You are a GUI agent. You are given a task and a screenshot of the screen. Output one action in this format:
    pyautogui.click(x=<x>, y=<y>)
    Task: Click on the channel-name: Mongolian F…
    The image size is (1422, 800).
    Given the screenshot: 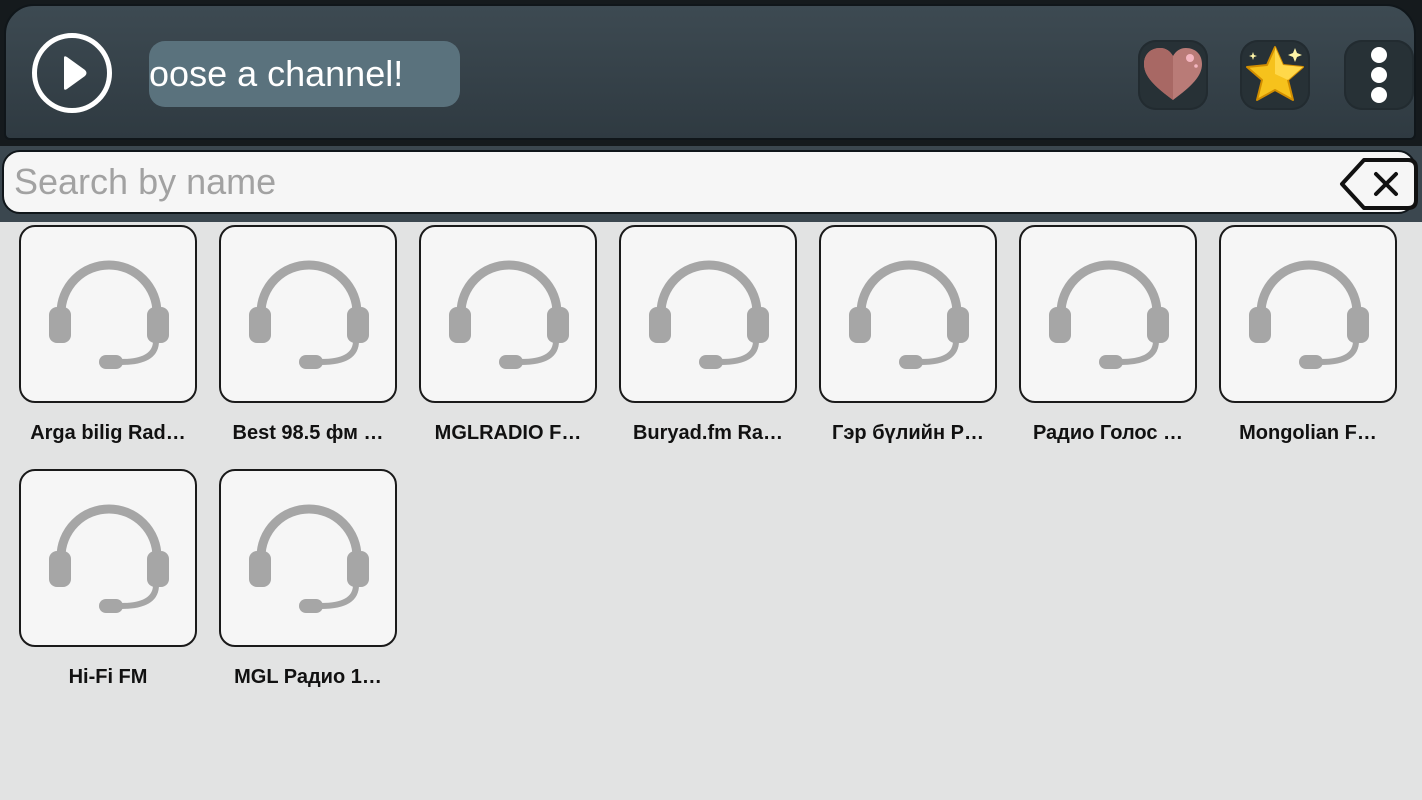 What is the action you would take?
    pyautogui.click(x=1308, y=433)
    